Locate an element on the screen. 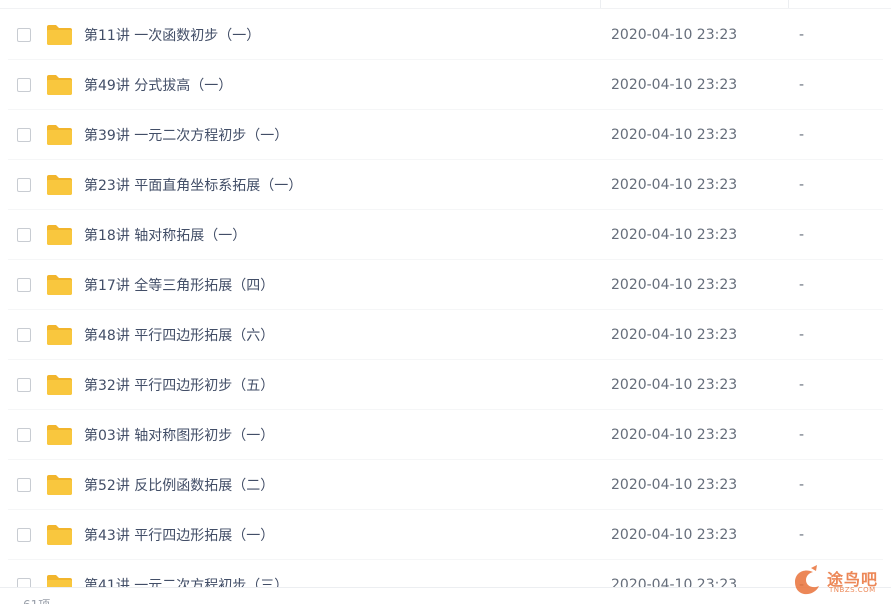 This screenshot has height=604, width=891. watermark-subtext: TNBZS.COM is located at coordinates (852, 590).